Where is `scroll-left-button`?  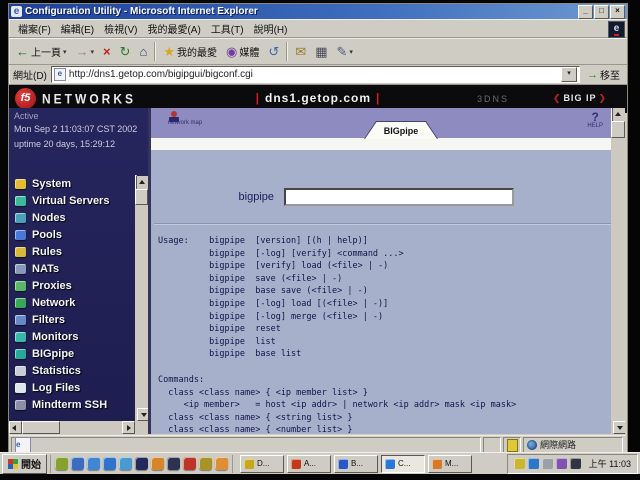
scroll-left-button is located at coordinates (15, 427).